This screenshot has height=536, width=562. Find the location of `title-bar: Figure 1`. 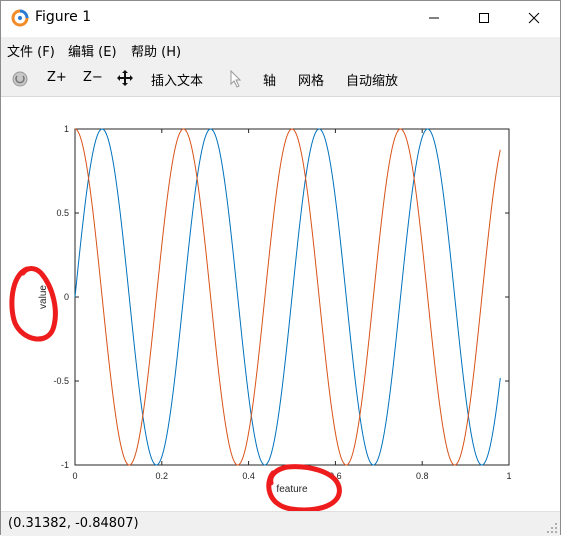

title-bar: Figure 1 is located at coordinates (280, 19).